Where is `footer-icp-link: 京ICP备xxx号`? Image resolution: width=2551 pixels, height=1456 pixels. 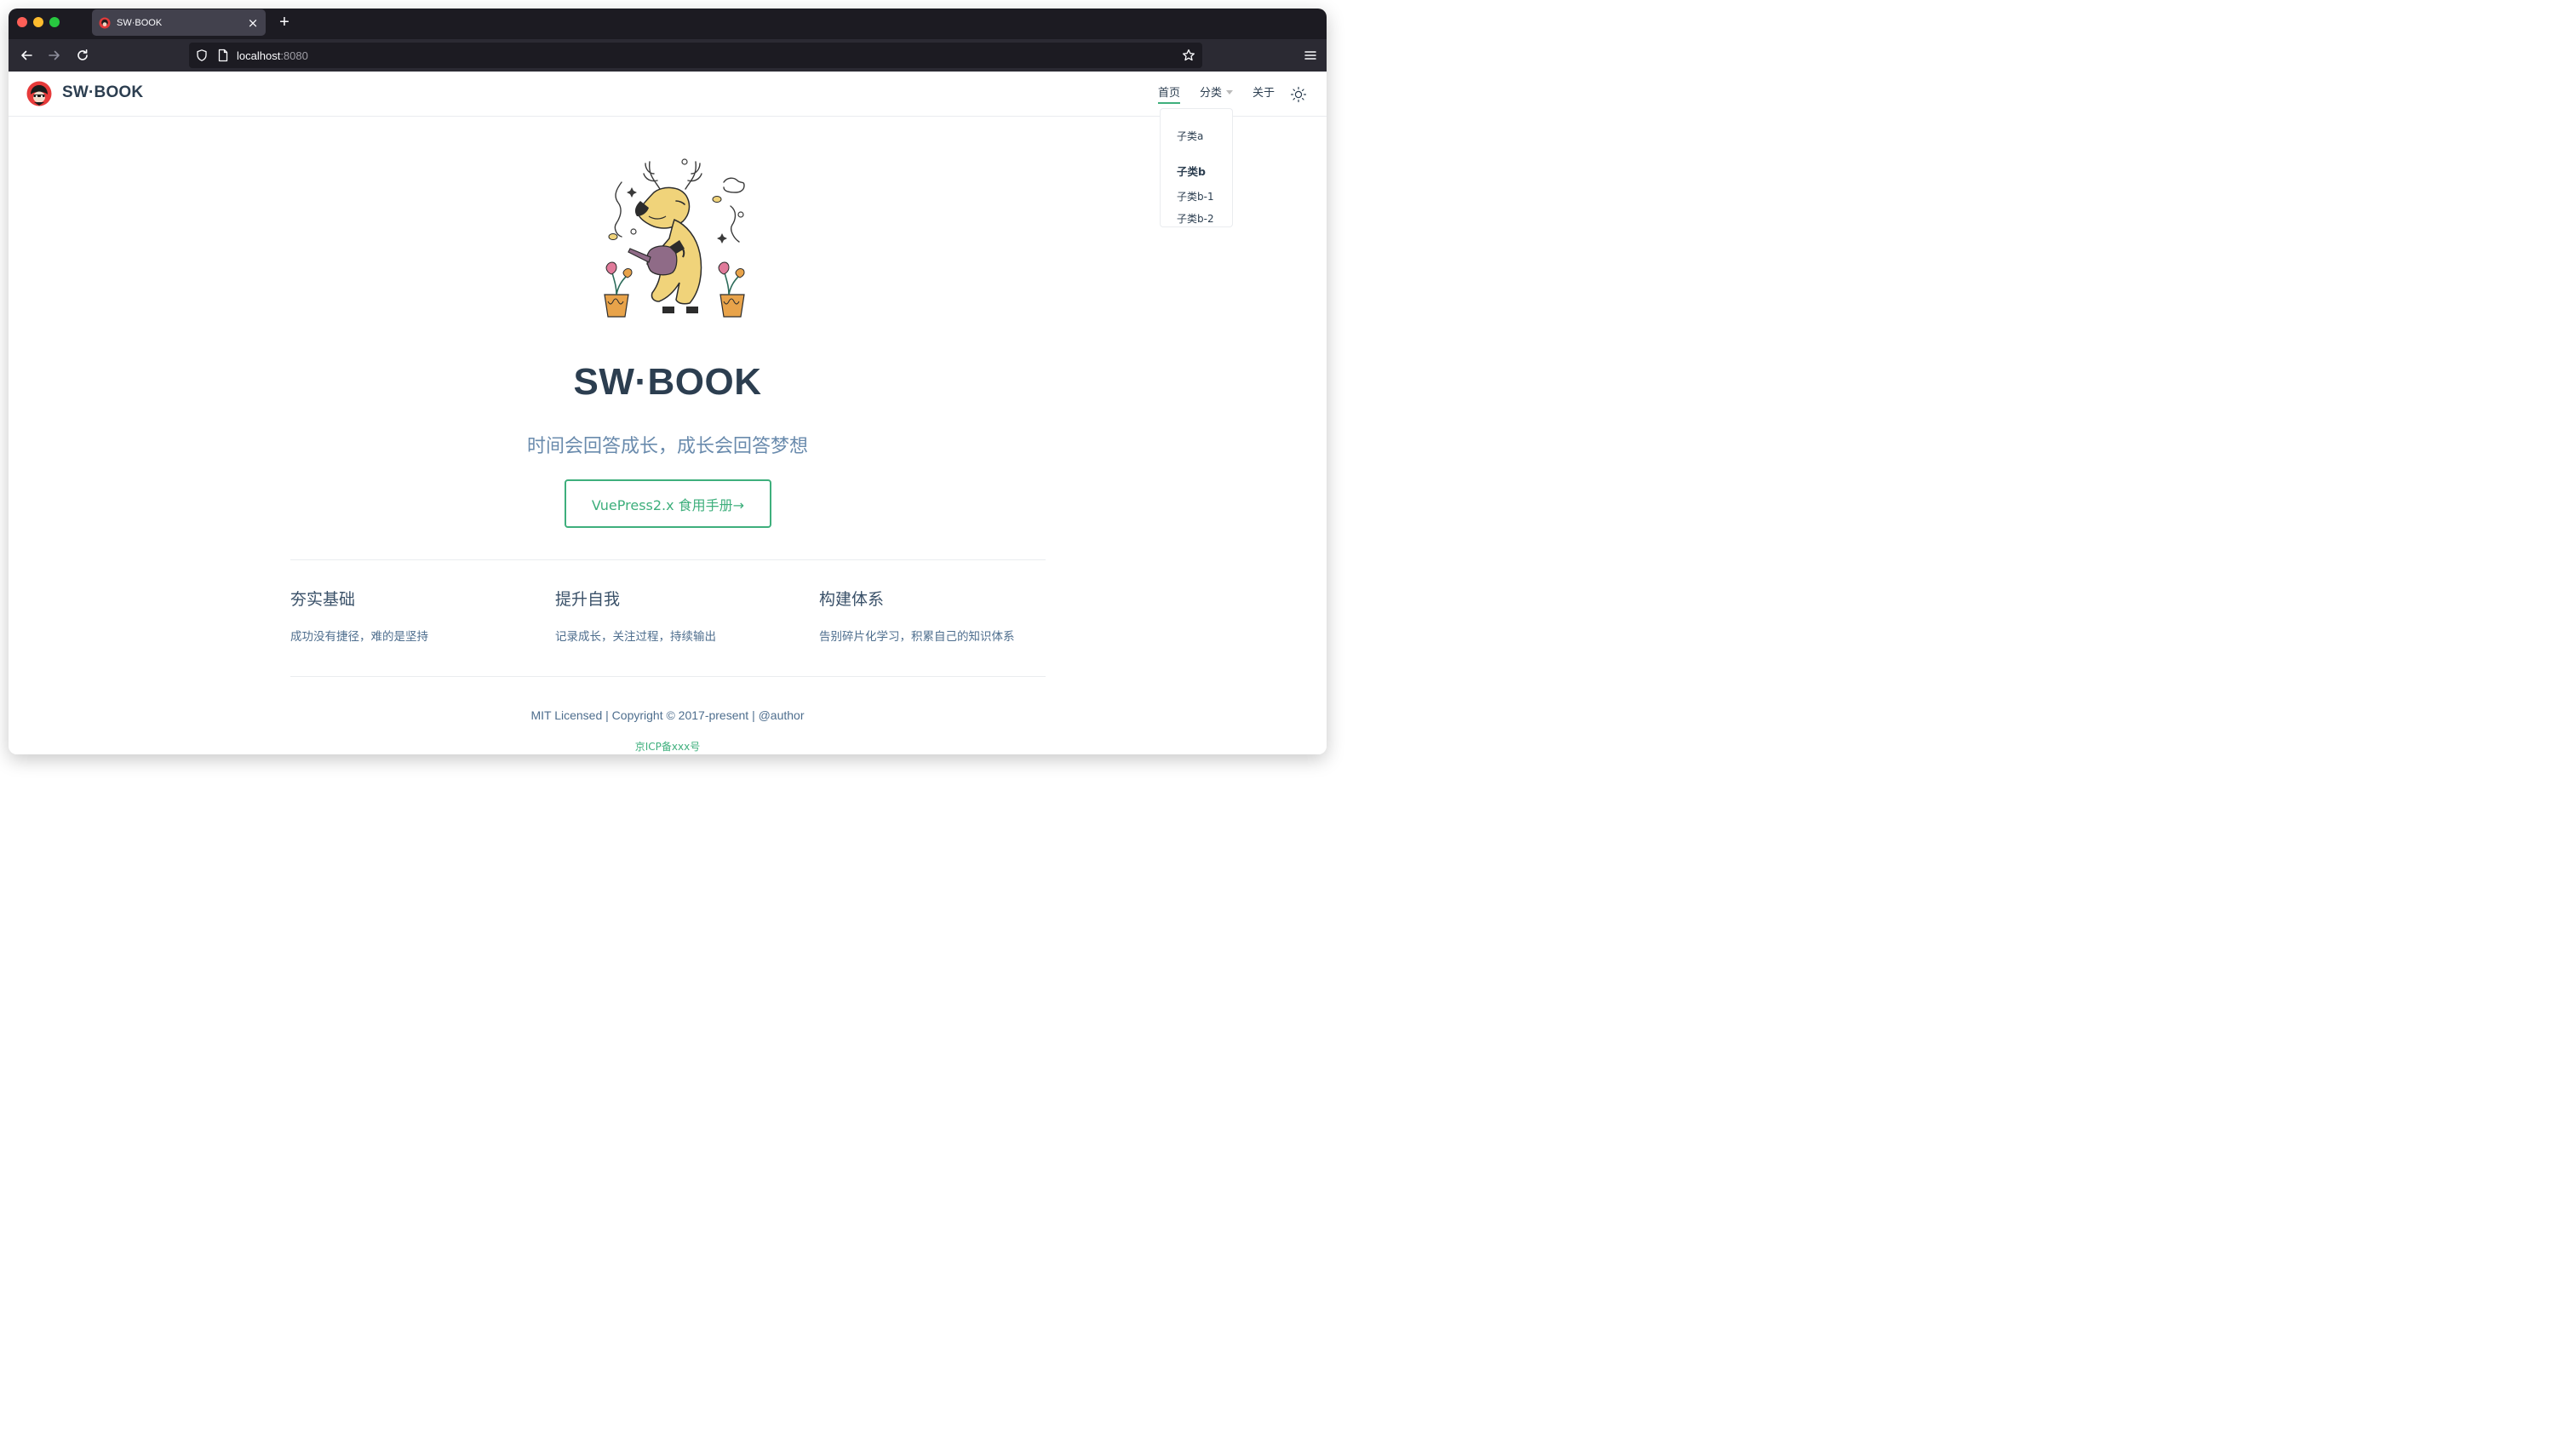 footer-icp-link: 京ICP备xxx号 is located at coordinates (668, 746).